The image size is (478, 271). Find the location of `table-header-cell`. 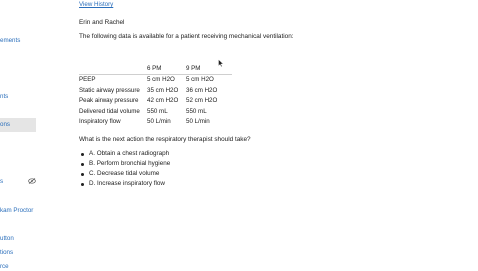

table-header-cell is located at coordinates (113, 70).